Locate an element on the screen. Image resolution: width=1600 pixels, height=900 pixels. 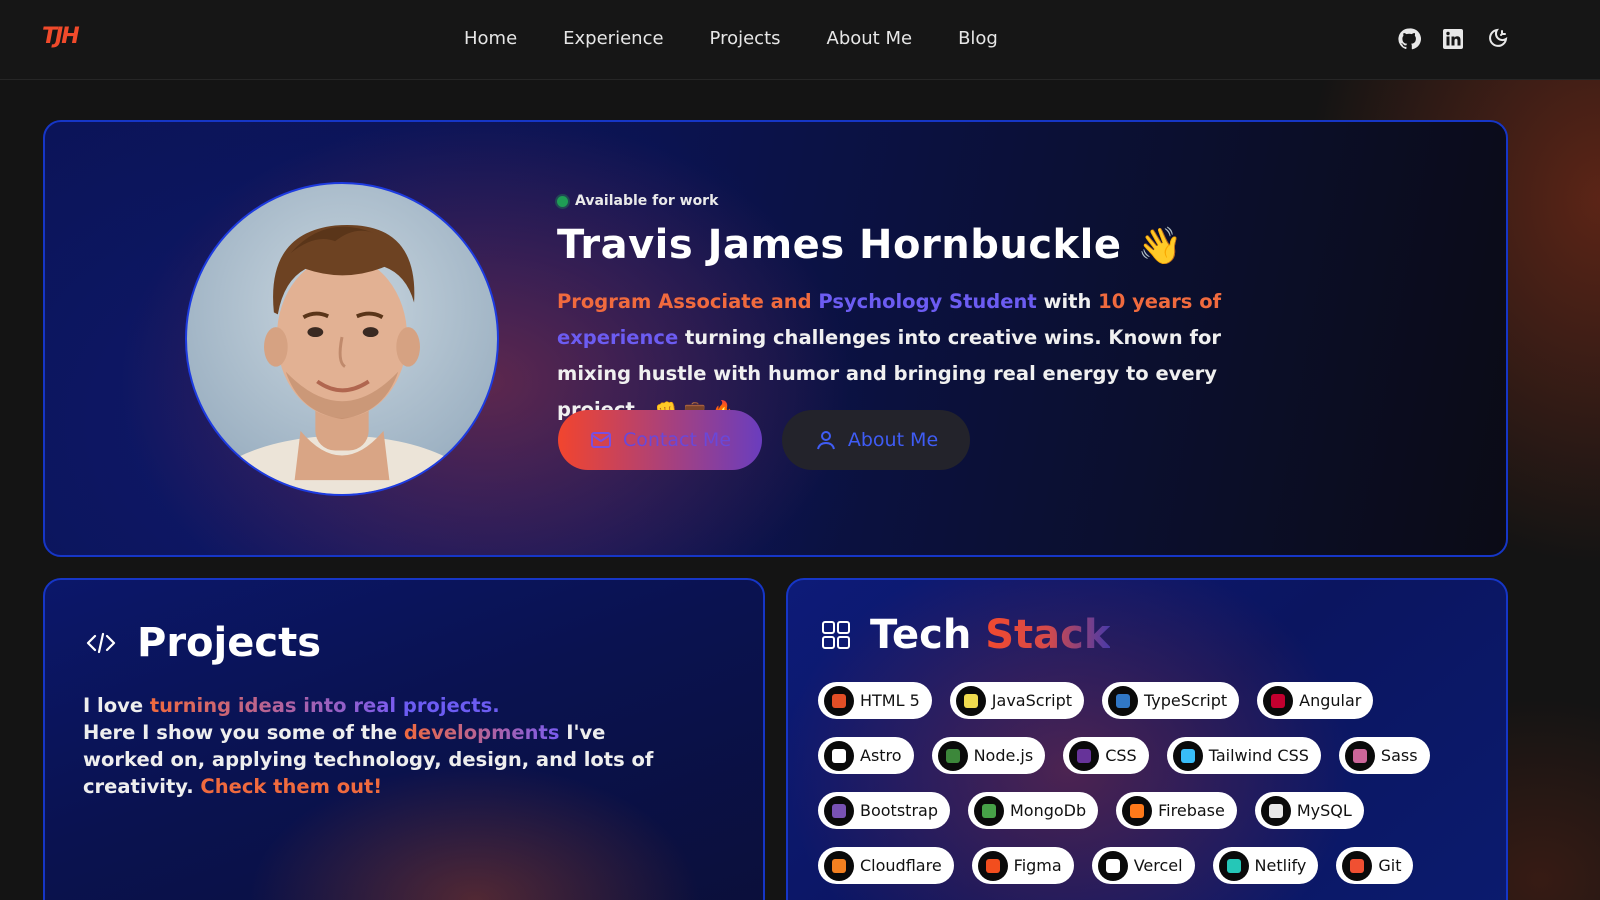
tech-tag-vercel: Vercel is located at coordinates (1143, 865).